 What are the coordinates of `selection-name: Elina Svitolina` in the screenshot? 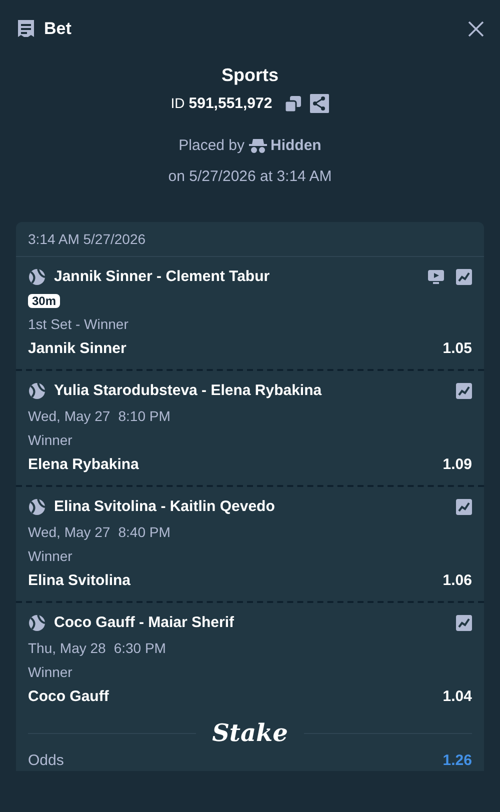 It's located at (79, 581).